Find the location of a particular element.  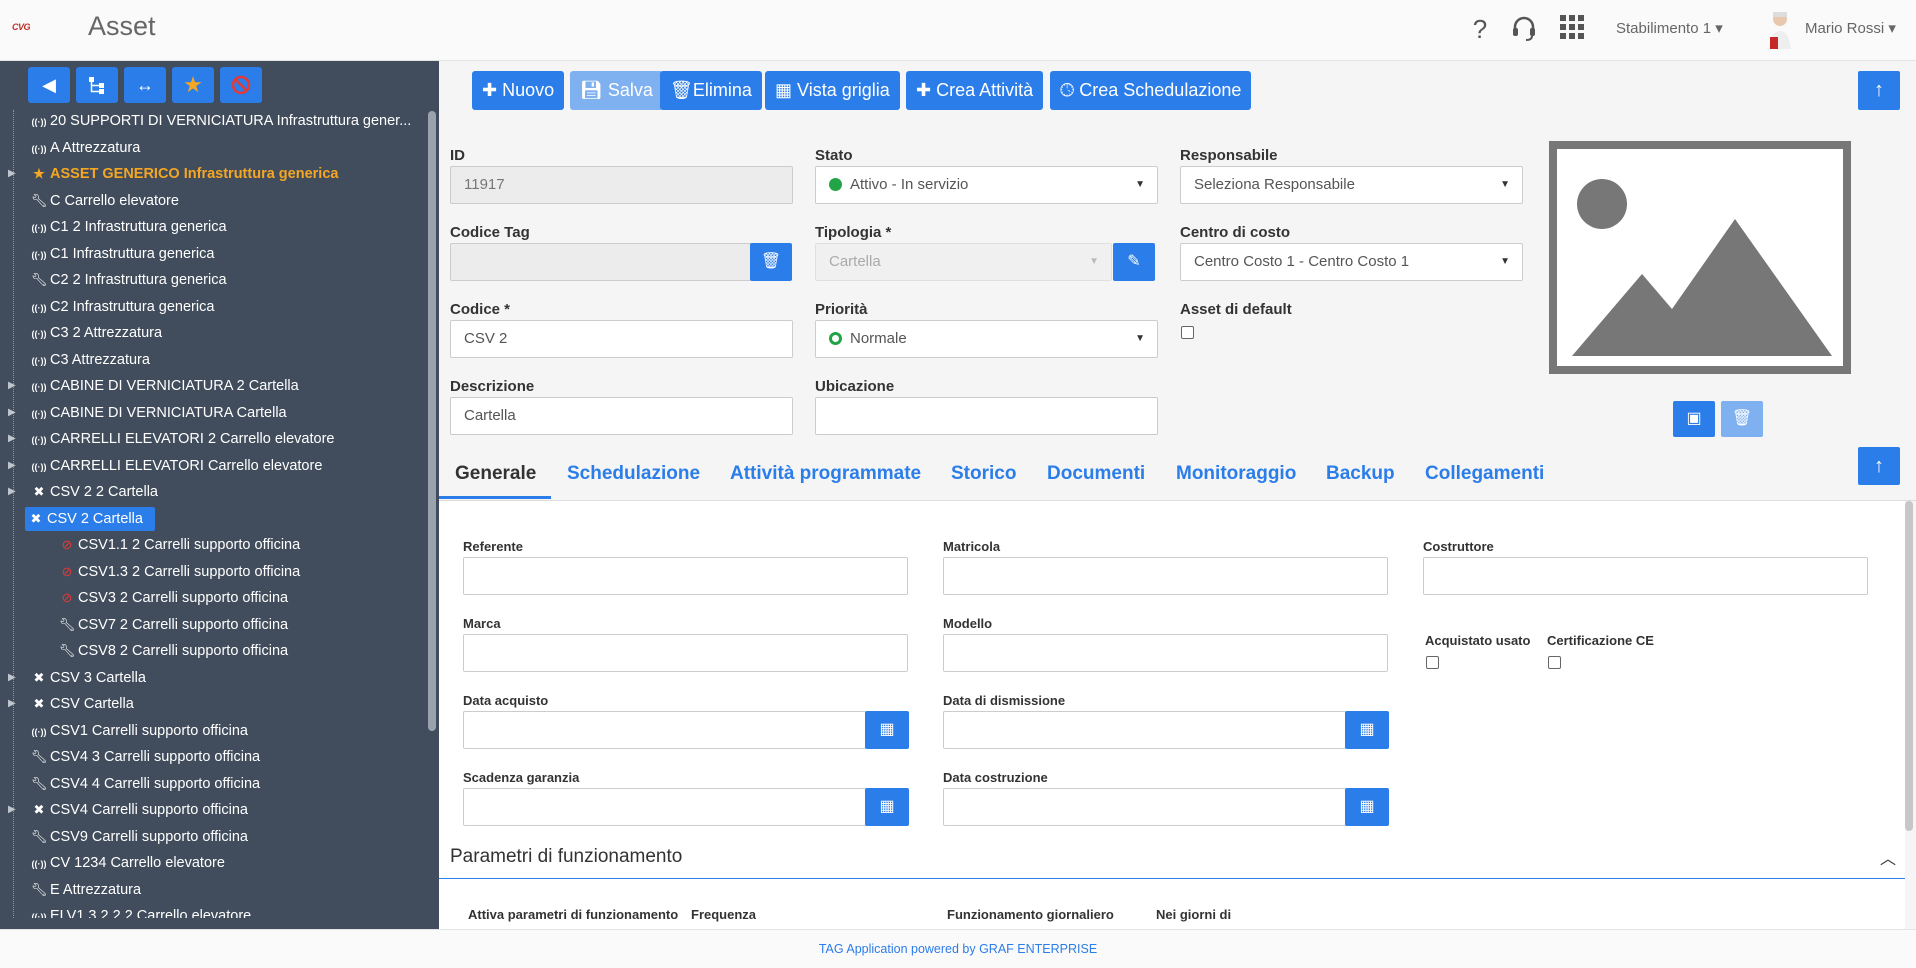

tree-item: ⊘ CSV1.3 2 Carrelli supporto officina is located at coordinates (178, 572).